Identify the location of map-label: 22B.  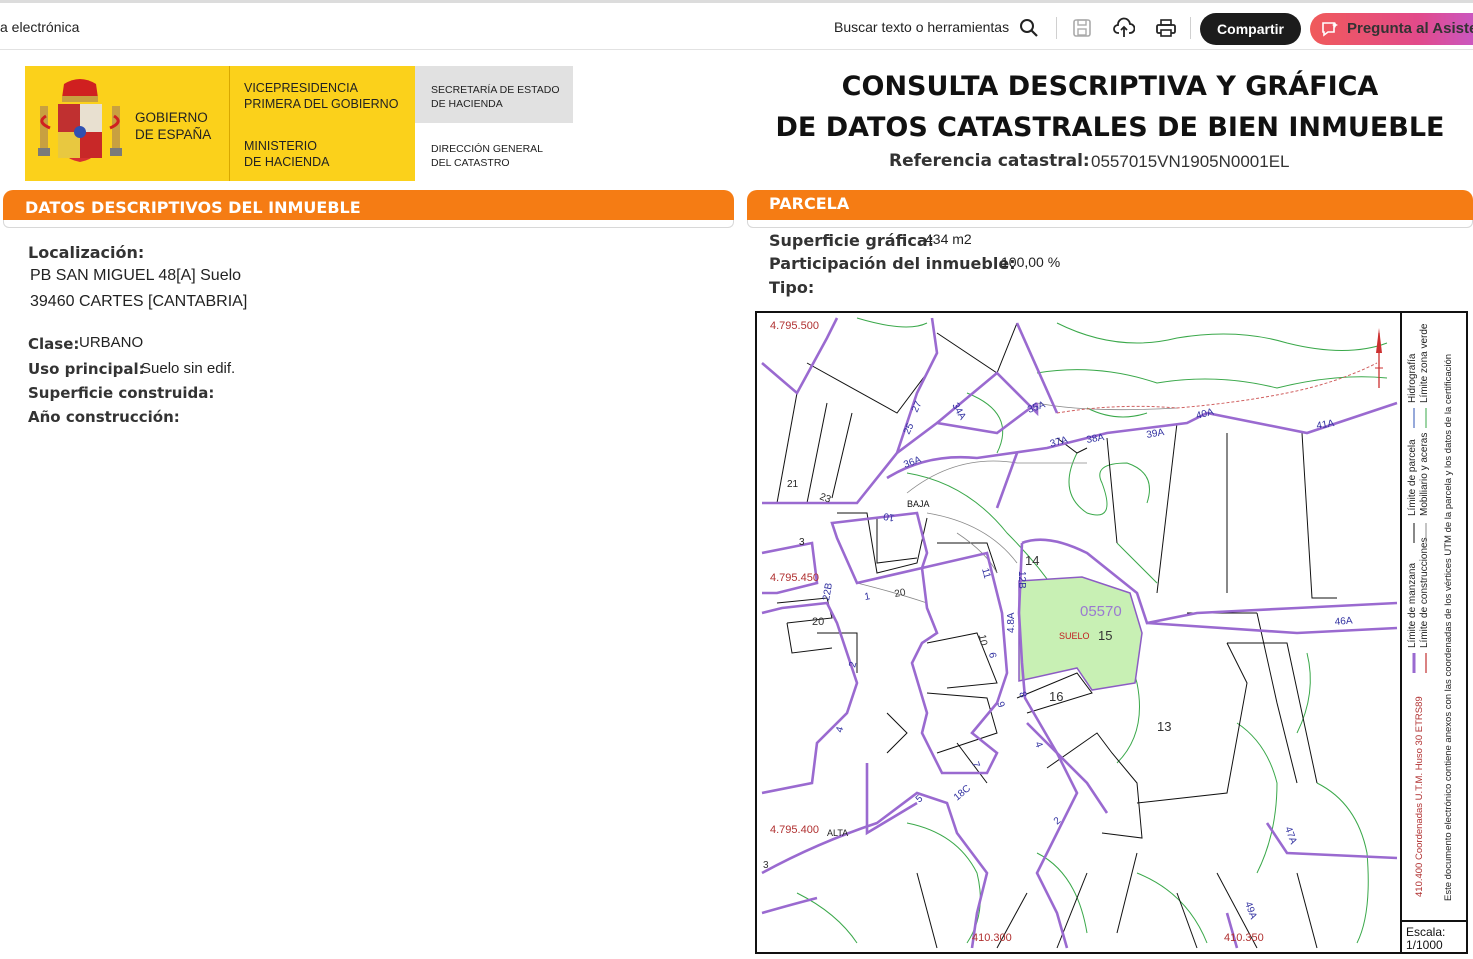
(828, 592).